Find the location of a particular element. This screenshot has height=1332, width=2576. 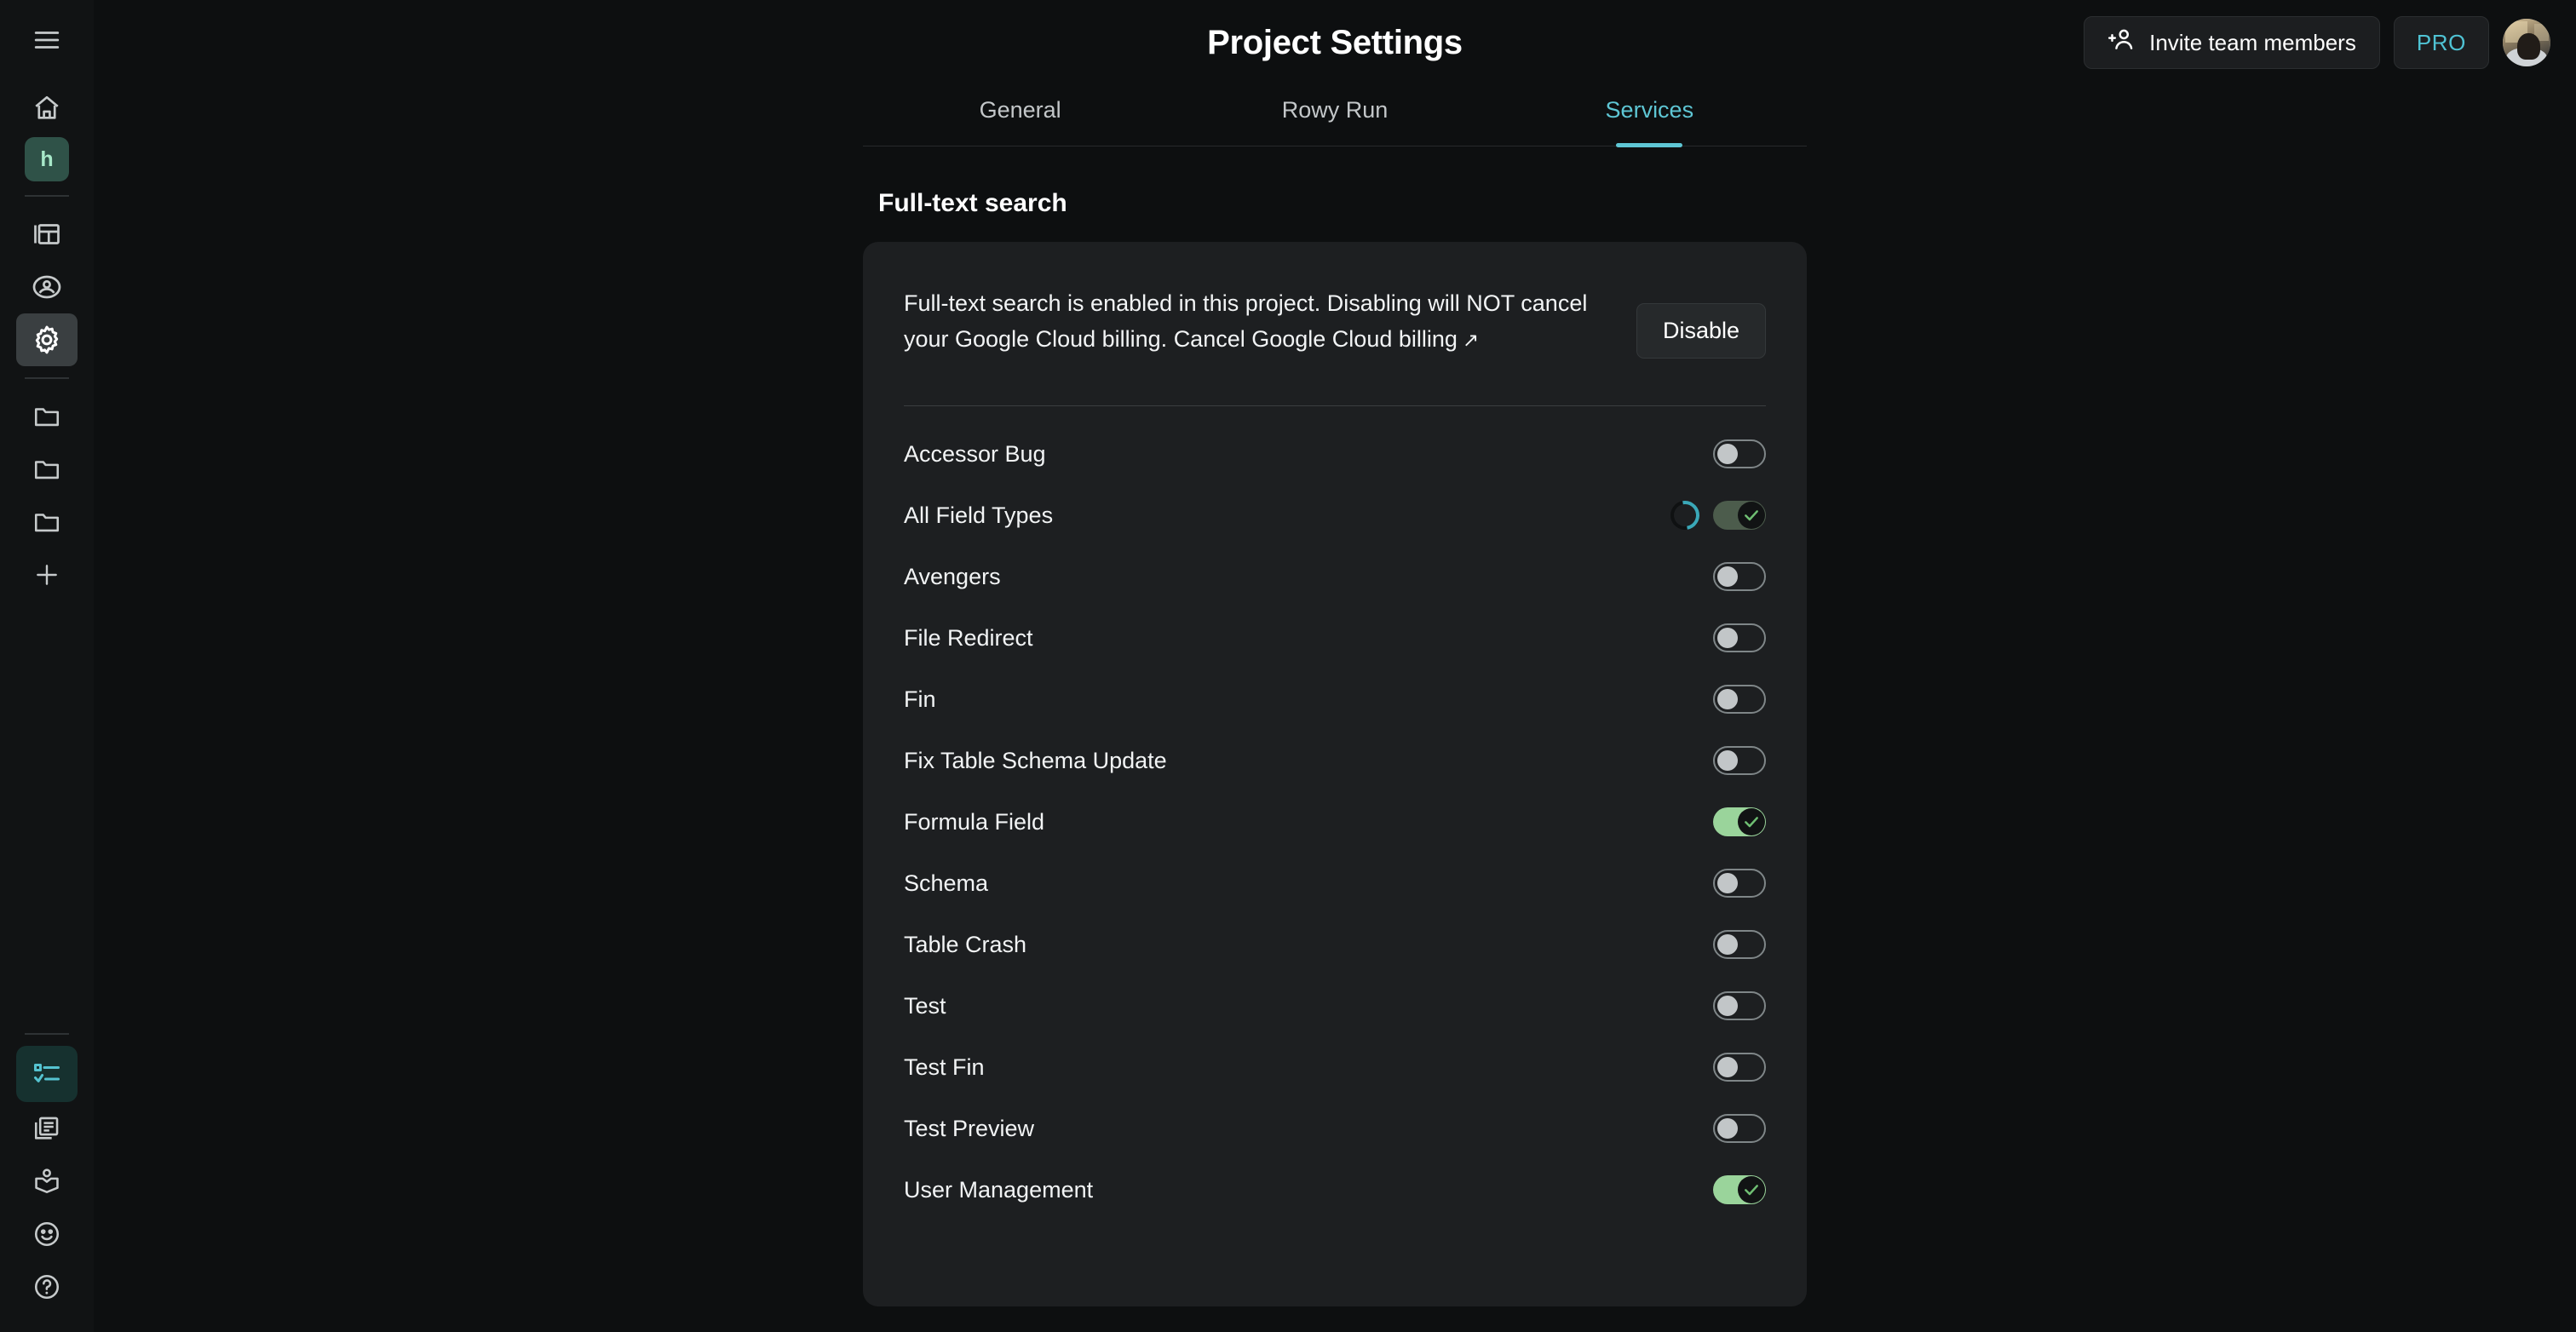

cancel-google-cloud-billing-link: Cancel Google Cloud billing ↗ is located at coordinates (1327, 339).